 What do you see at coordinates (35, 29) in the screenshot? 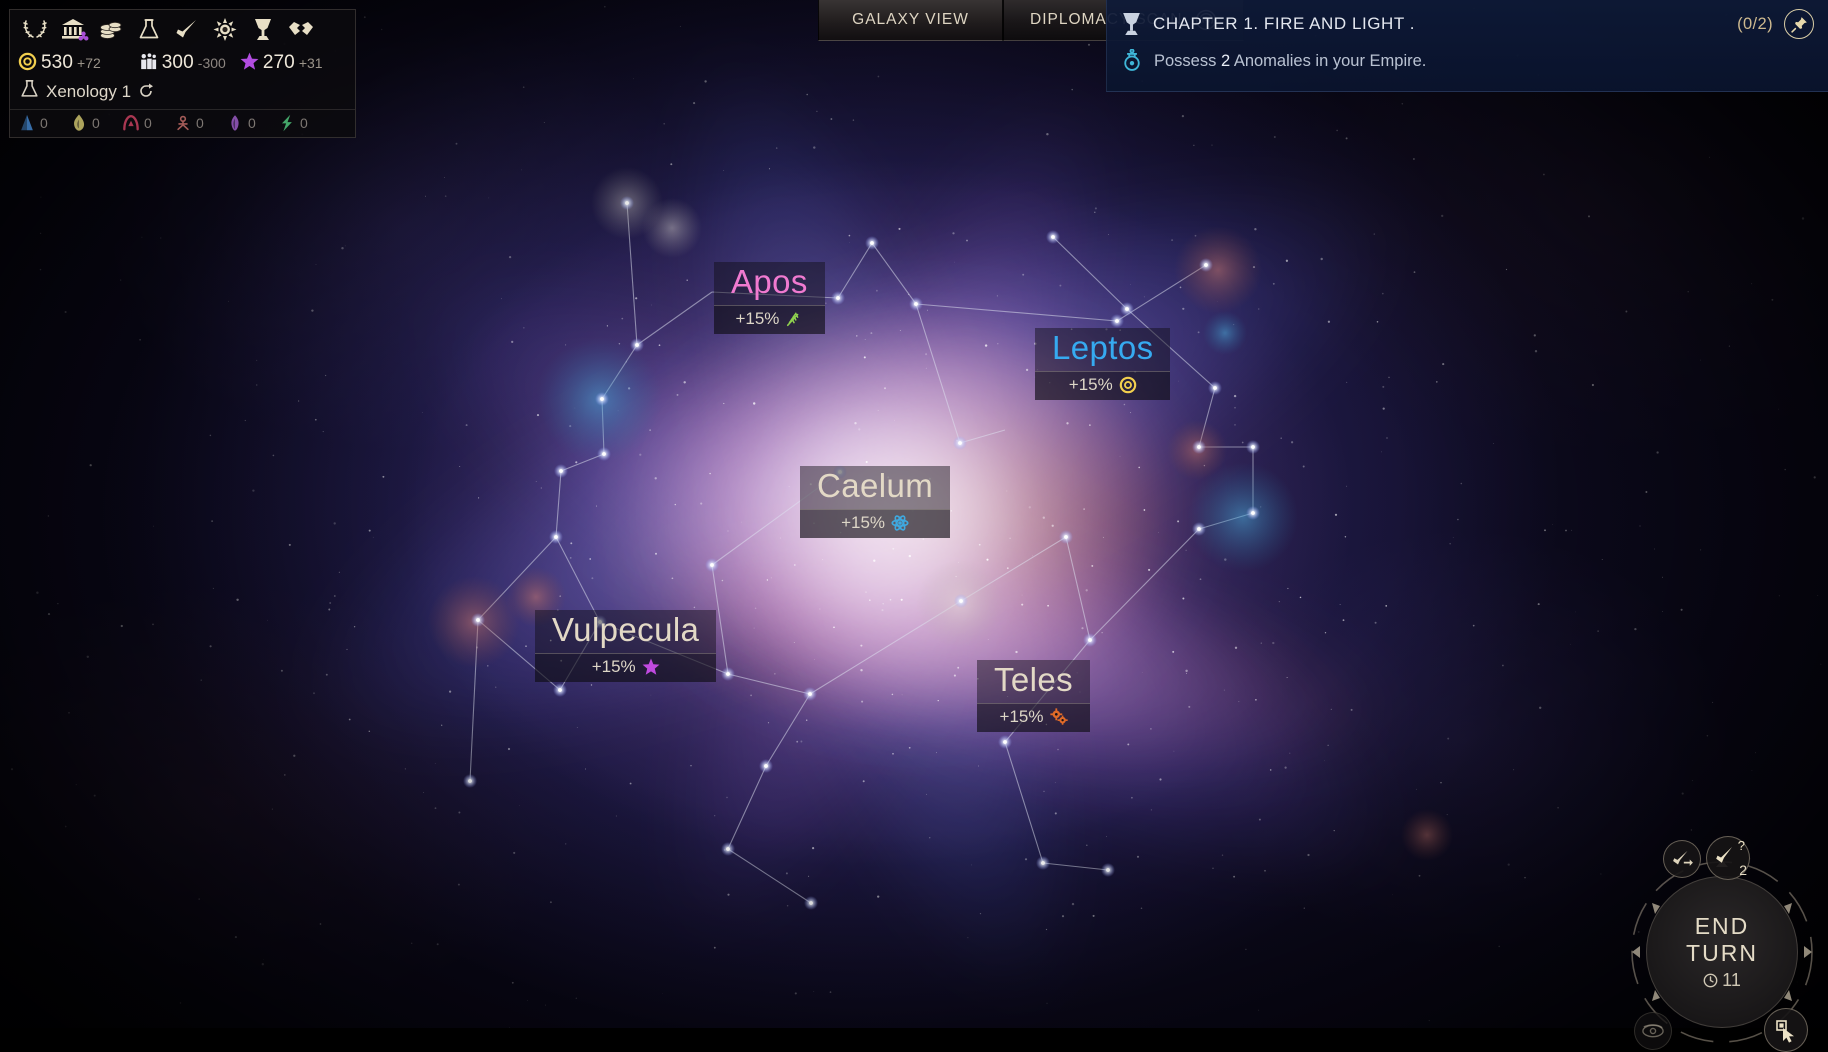
I see `laurel-icon` at bounding box center [35, 29].